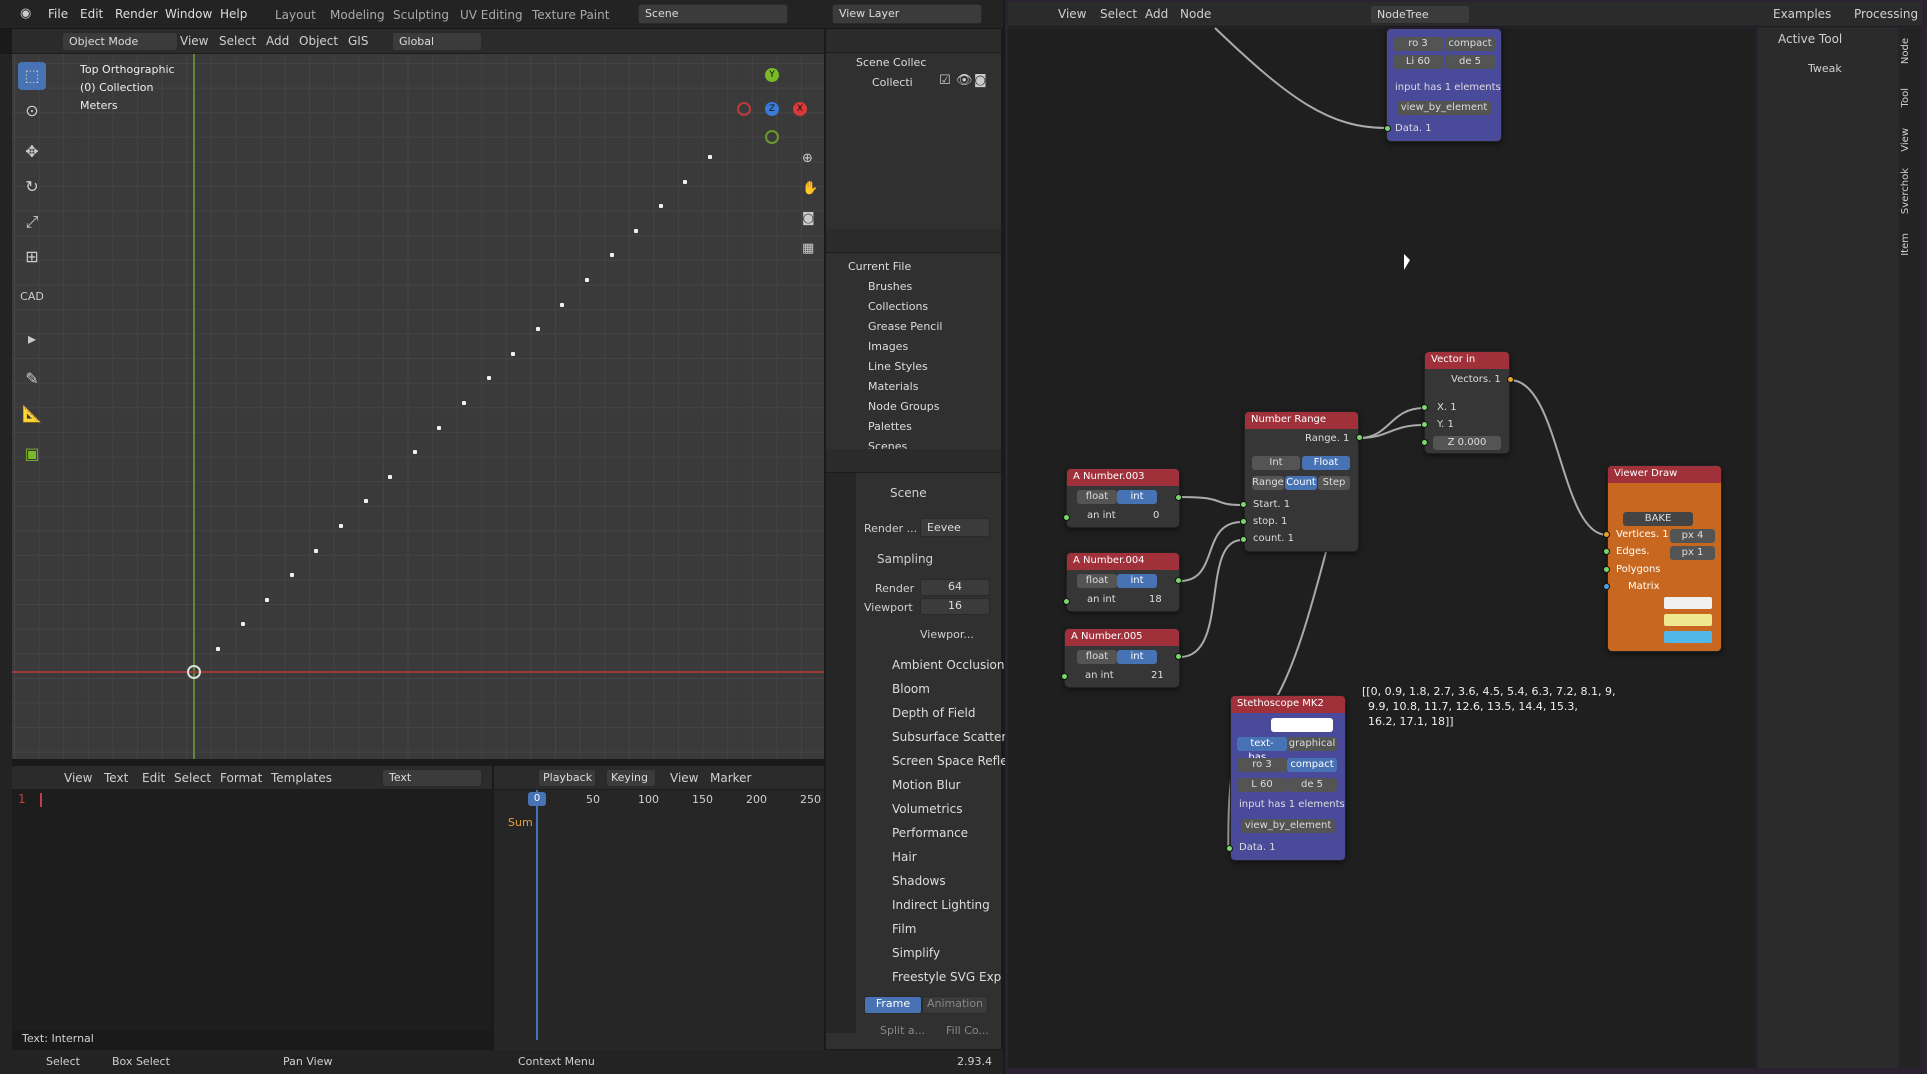 Image resolution: width=1927 pixels, height=1074 pixels. I want to click on socket-start, so click(1243, 504).